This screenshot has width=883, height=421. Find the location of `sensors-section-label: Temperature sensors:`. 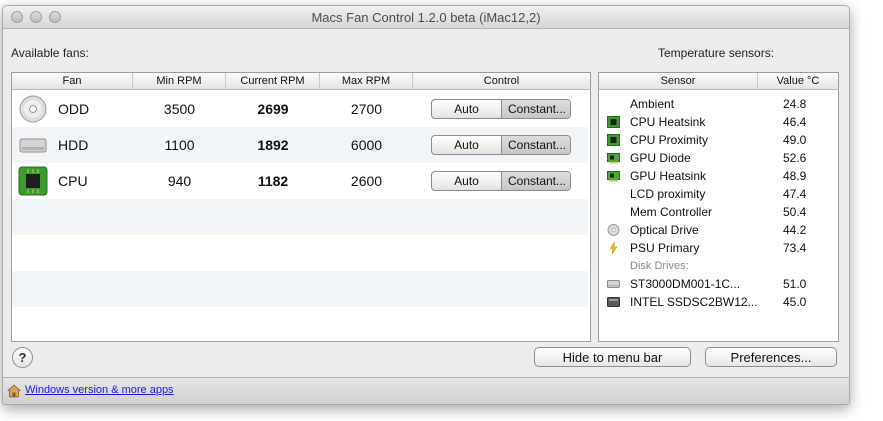

sensors-section-label: Temperature sensors: is located at coordinates (716, 53).